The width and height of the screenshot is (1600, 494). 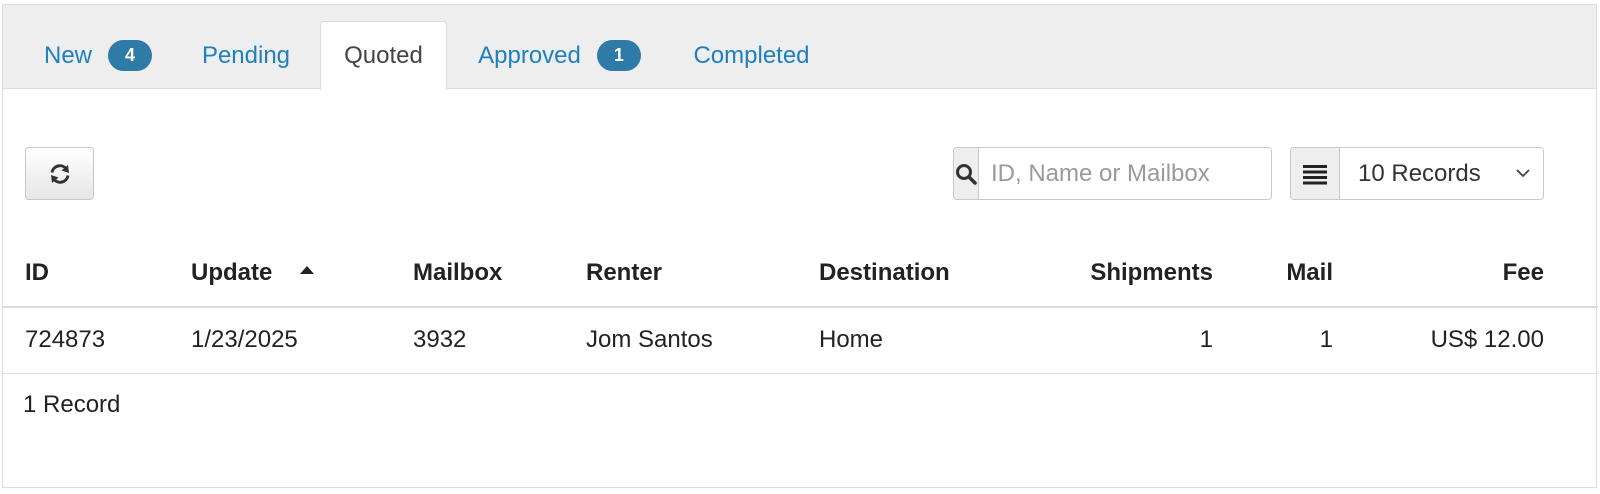 What do you see at coordinates (702, 340) in the screenshot?
I see `cell-renter: Jom Santos` at bounding box center [702, 340].